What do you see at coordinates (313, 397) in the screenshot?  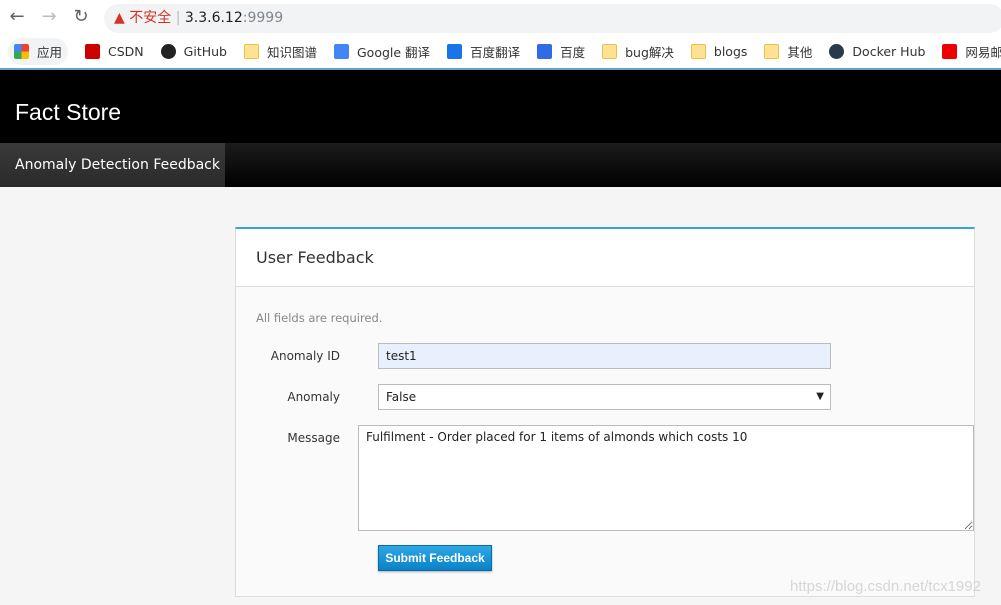 I see `anomaly-label: Anomaly` at bounding box center [313, 397].